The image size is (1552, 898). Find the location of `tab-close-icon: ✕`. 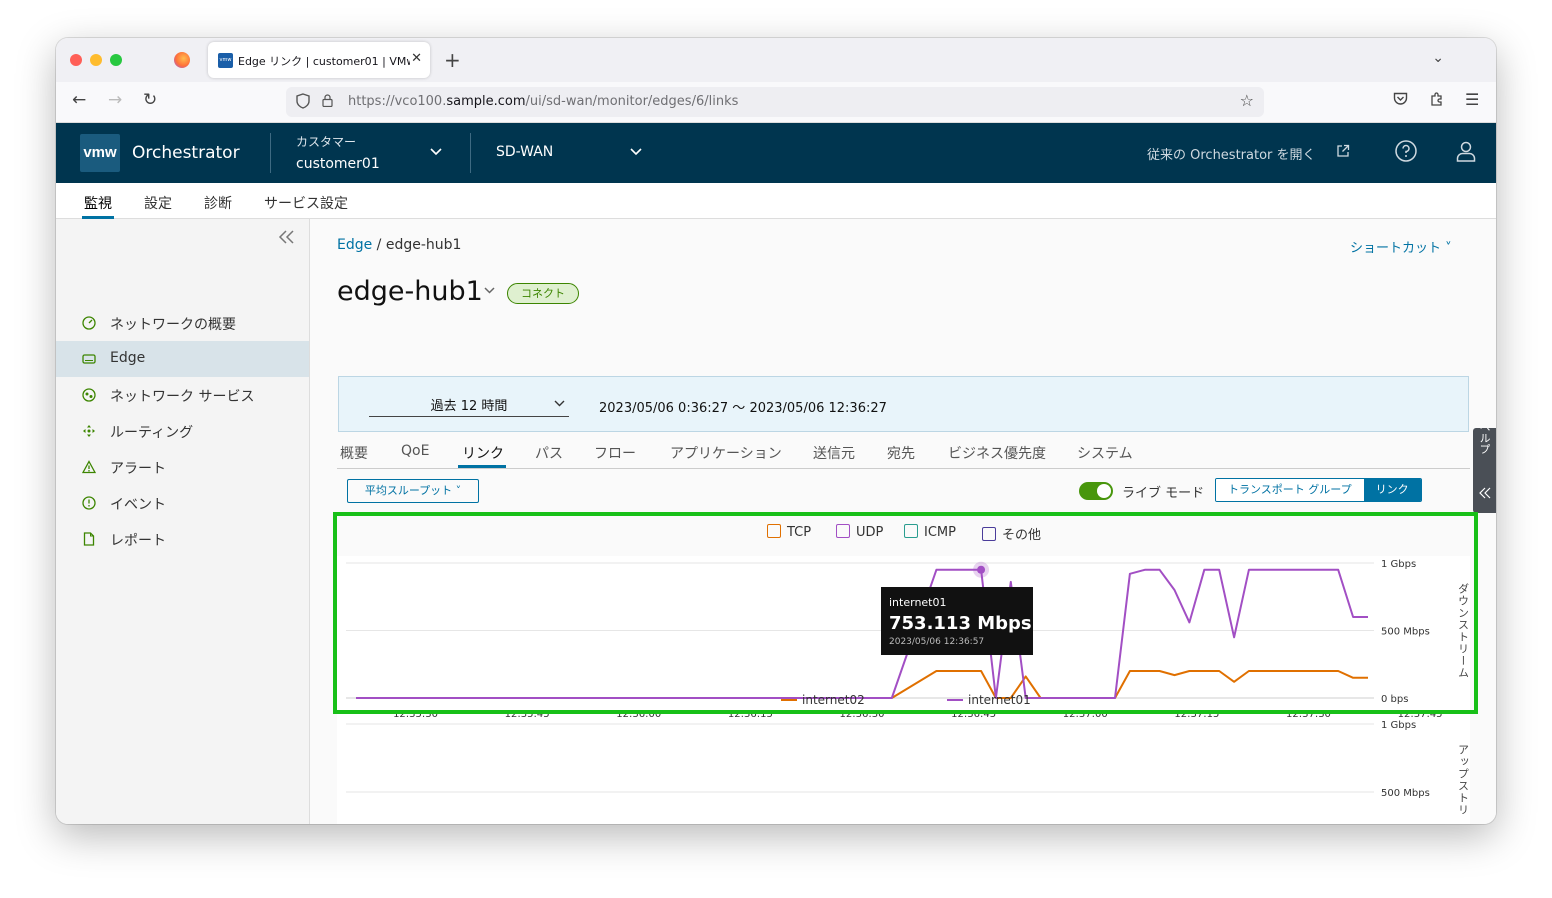

tab-close-icon: ✕ is located at coordinates (416, 58).